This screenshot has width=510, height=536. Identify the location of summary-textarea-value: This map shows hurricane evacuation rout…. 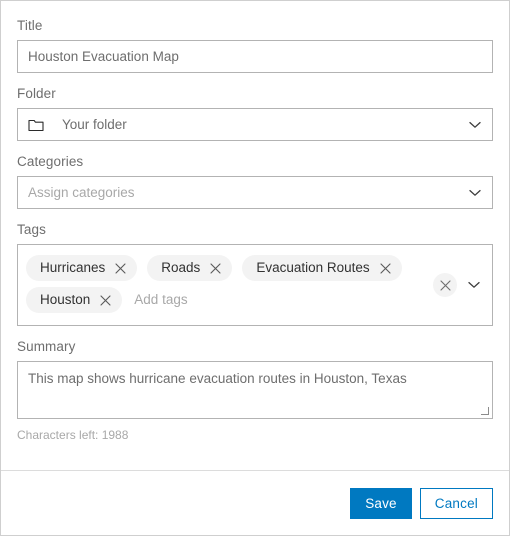
(217, 378).